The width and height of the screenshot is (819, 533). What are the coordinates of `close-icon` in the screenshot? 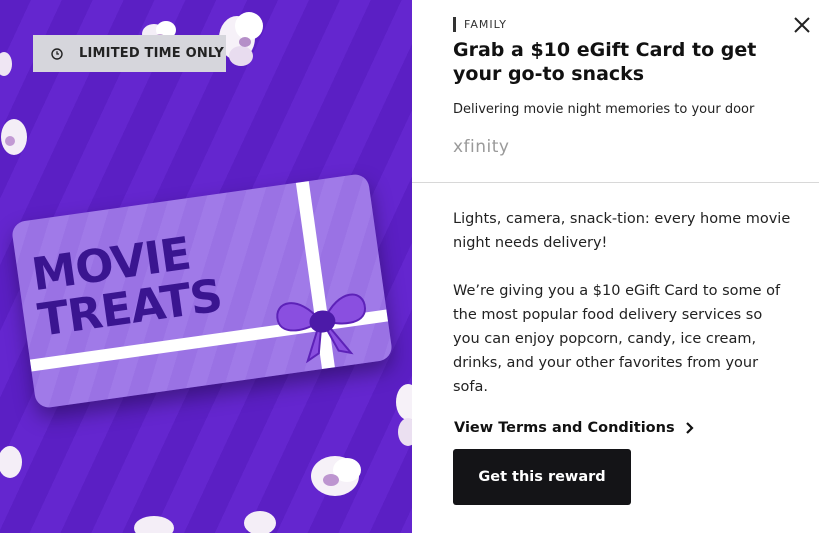 It's located at (802, 25).